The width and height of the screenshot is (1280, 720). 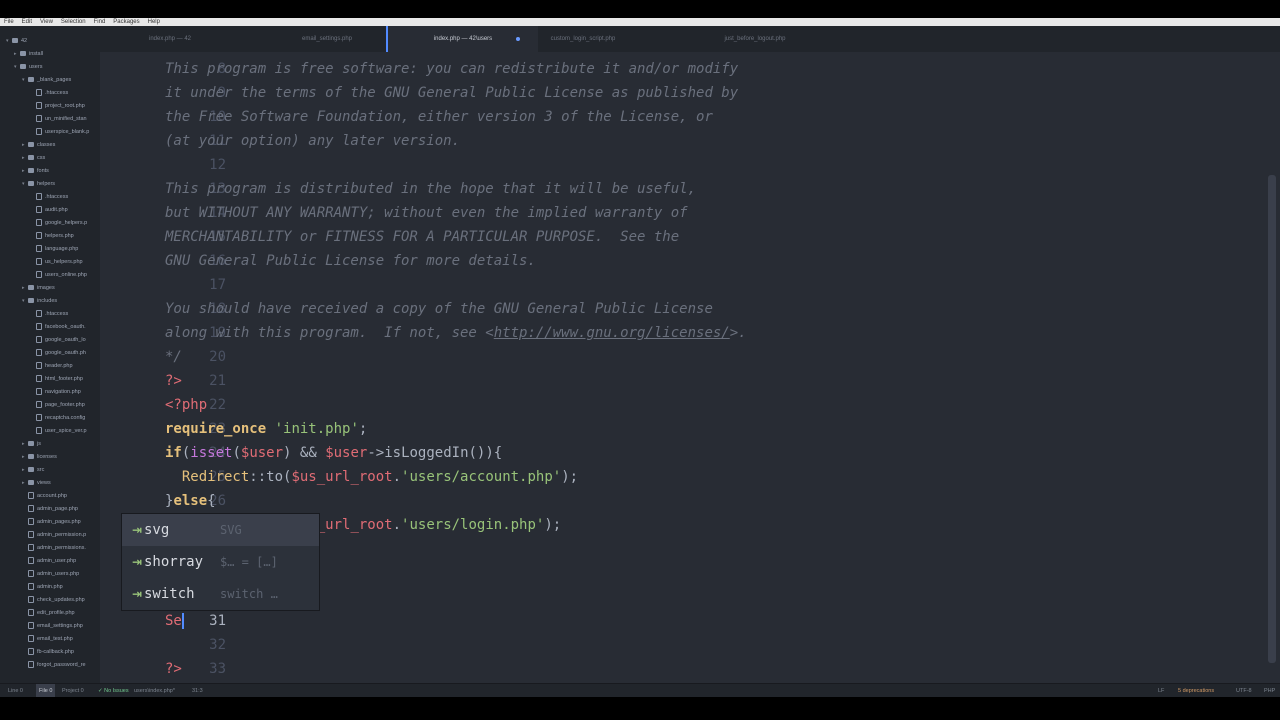 I want to click on tree-folder: ▸ fonts, so click(x=35, y=170).